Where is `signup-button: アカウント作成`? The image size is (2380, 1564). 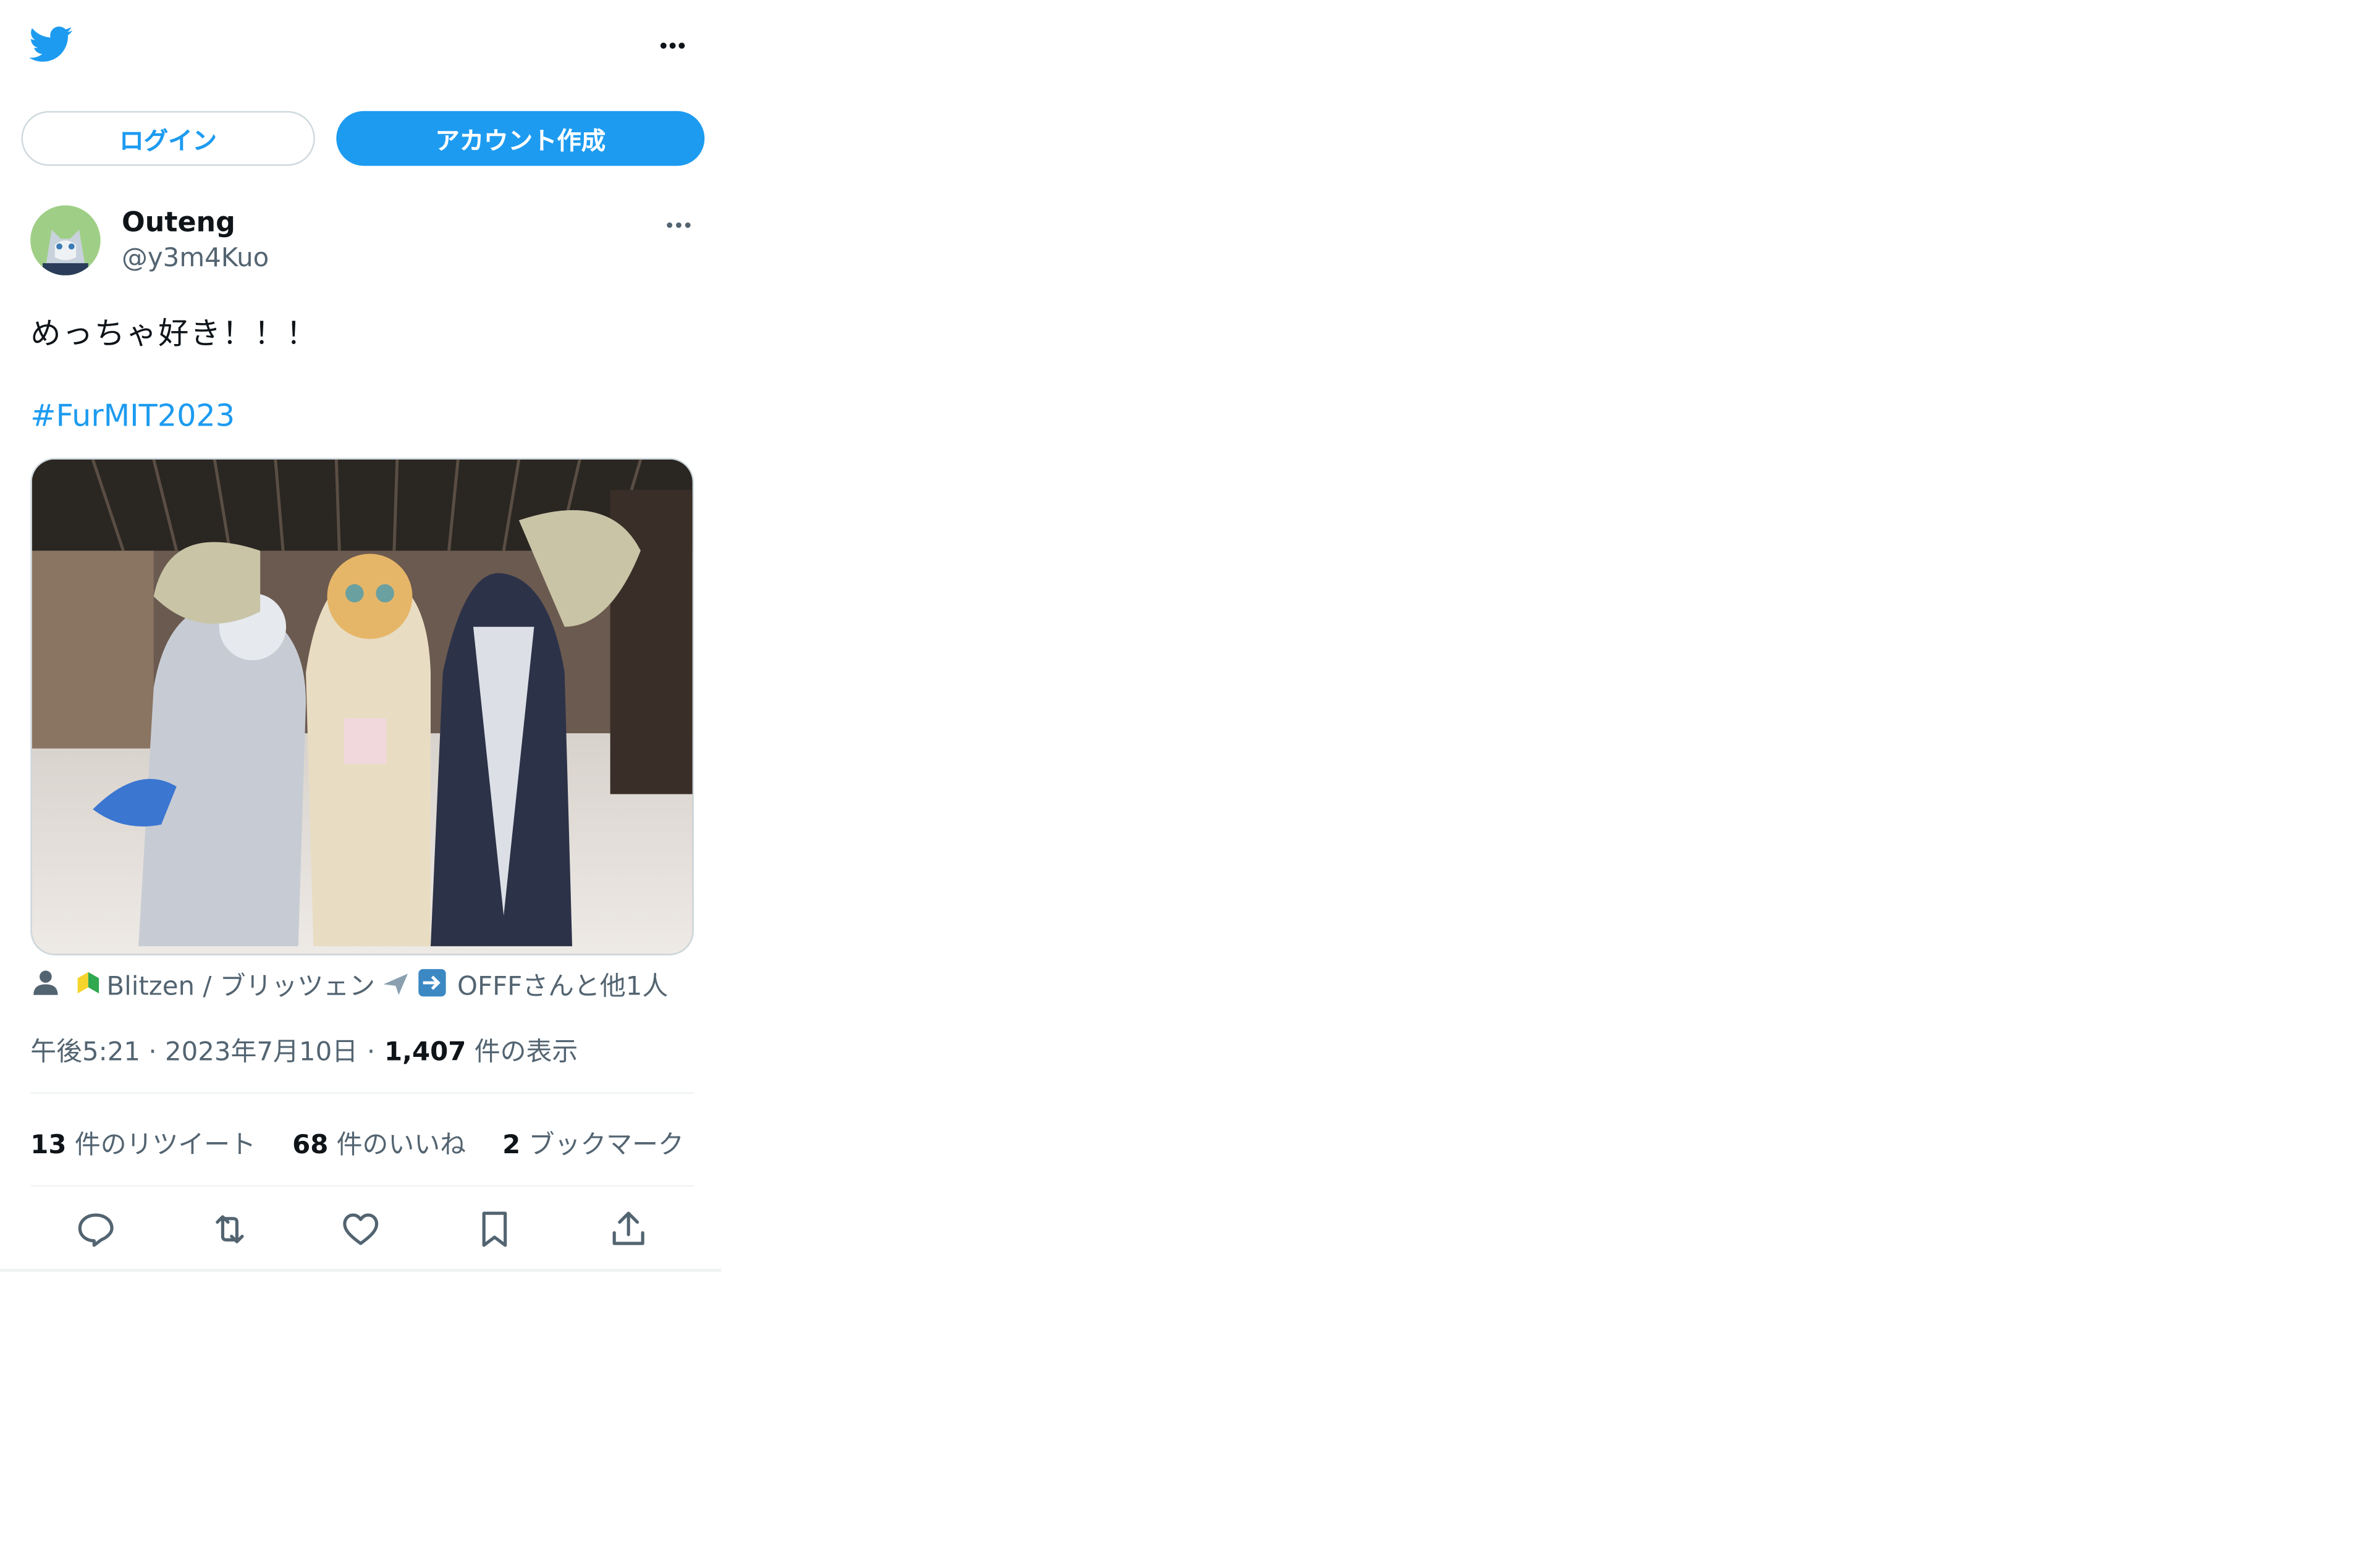 signup-button: アカウント作成 is located at coordinates (520, 138).